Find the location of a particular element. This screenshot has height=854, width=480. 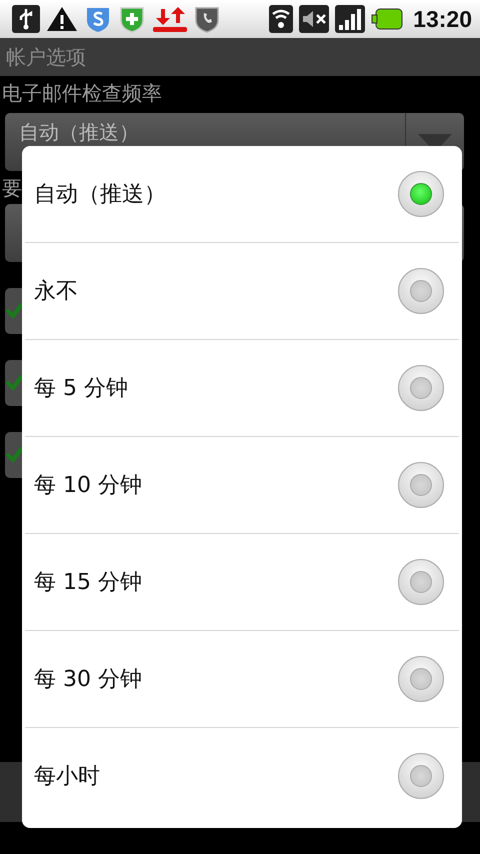

option-label: 永不 is located at coordinates (56, 292).